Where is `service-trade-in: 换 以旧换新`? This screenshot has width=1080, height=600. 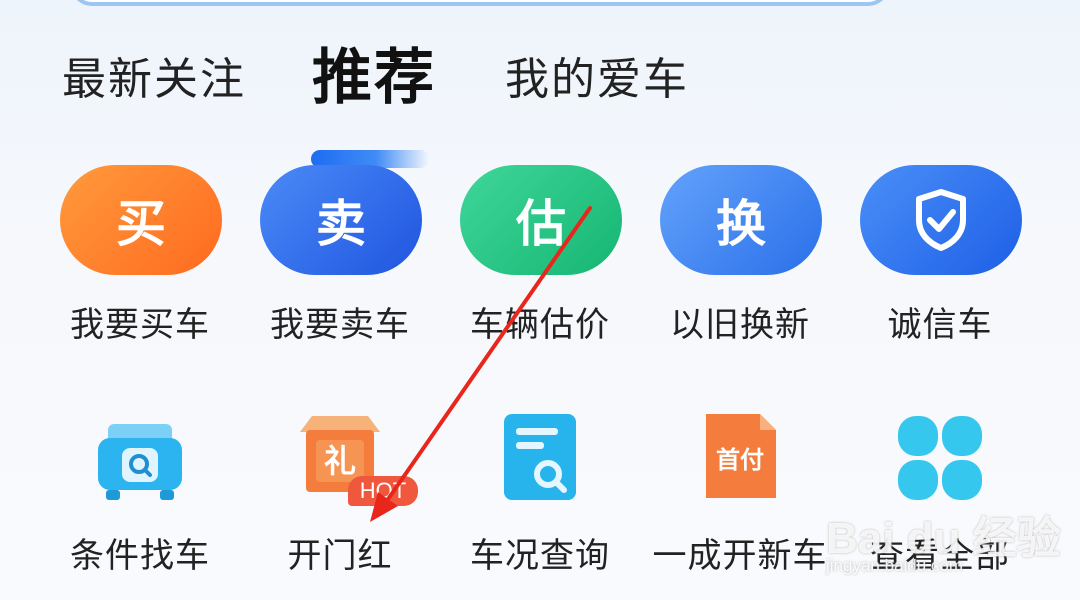
service-trade-in: 换 以旧换新 is located at coordinates (740, 255).